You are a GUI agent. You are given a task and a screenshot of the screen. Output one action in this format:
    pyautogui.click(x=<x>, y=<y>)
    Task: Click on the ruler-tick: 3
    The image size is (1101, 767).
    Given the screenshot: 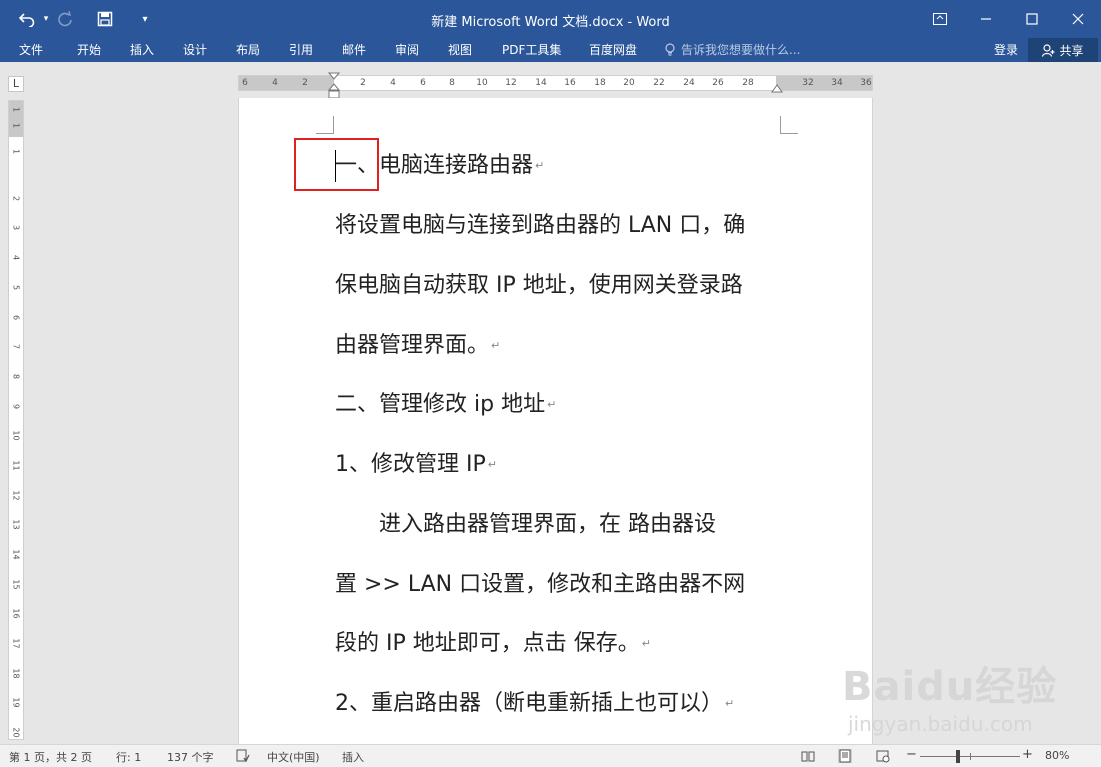 What is the action you would take?
    pyautogui.click(x=16, y=227)
    